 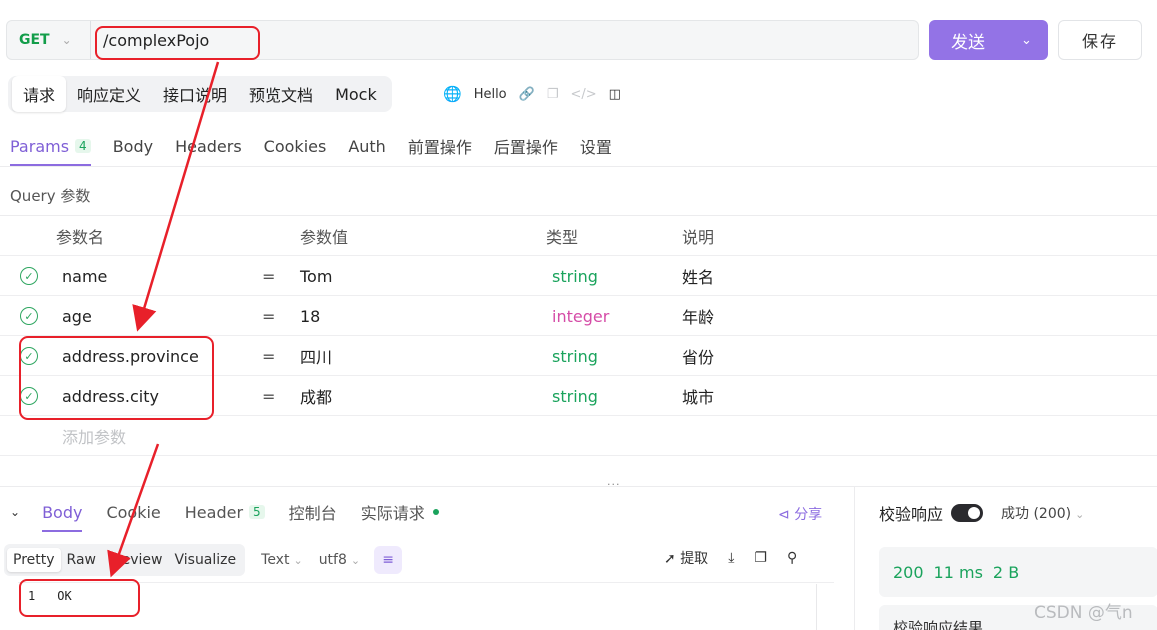 I want to click on tab-api-description: 接口说明, so click(x=195, y=94).